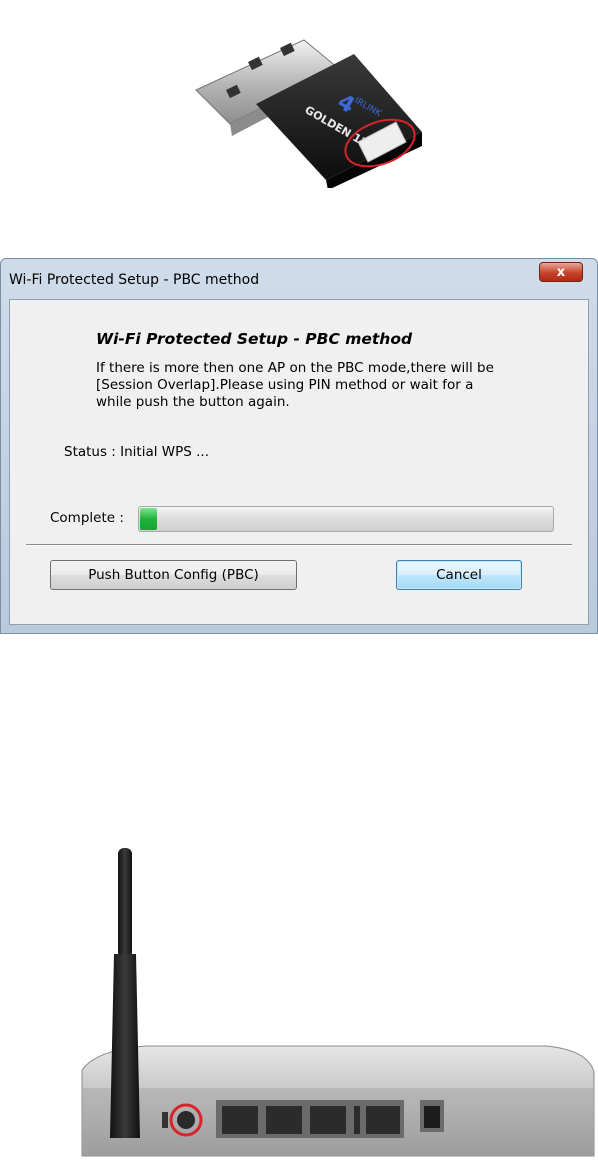 This screenshot has height=1172, width=598. What do you see at coordinates (148, 519) in the screenshot?
I see `progress-fill` at bounding box center [148, 519].